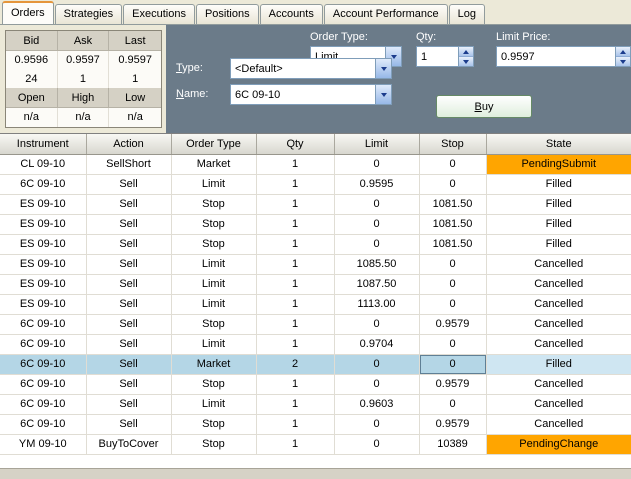 This screenshot has width=631, height=479. I want to click on table-row: 6C 09-10 Sell Limit 1 0.9595 0 Filled, so click(315, 184).